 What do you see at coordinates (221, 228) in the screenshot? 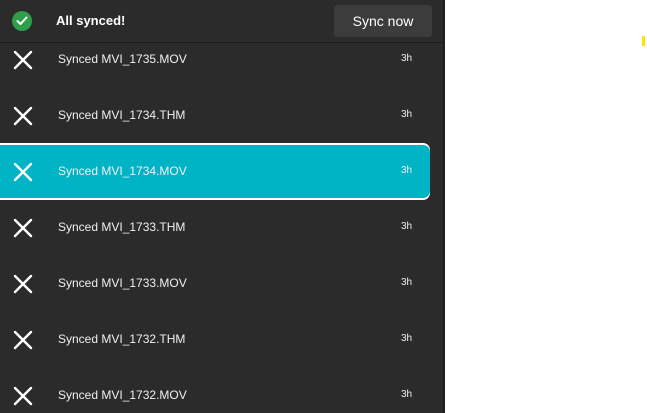
I see `list-item: Synced MVI_1733.THM 3h` at bounding box center [221, 228].